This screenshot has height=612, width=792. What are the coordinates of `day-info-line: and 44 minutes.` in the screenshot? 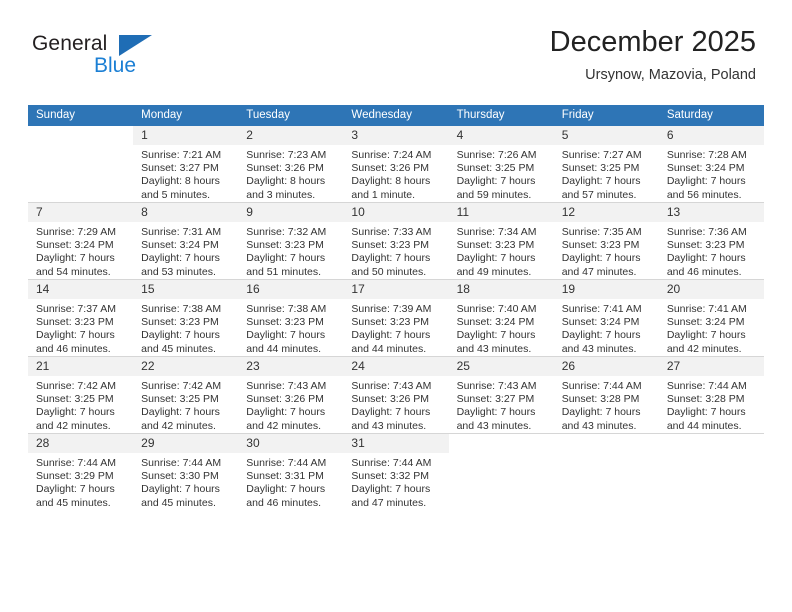 It's located at (389, 348).